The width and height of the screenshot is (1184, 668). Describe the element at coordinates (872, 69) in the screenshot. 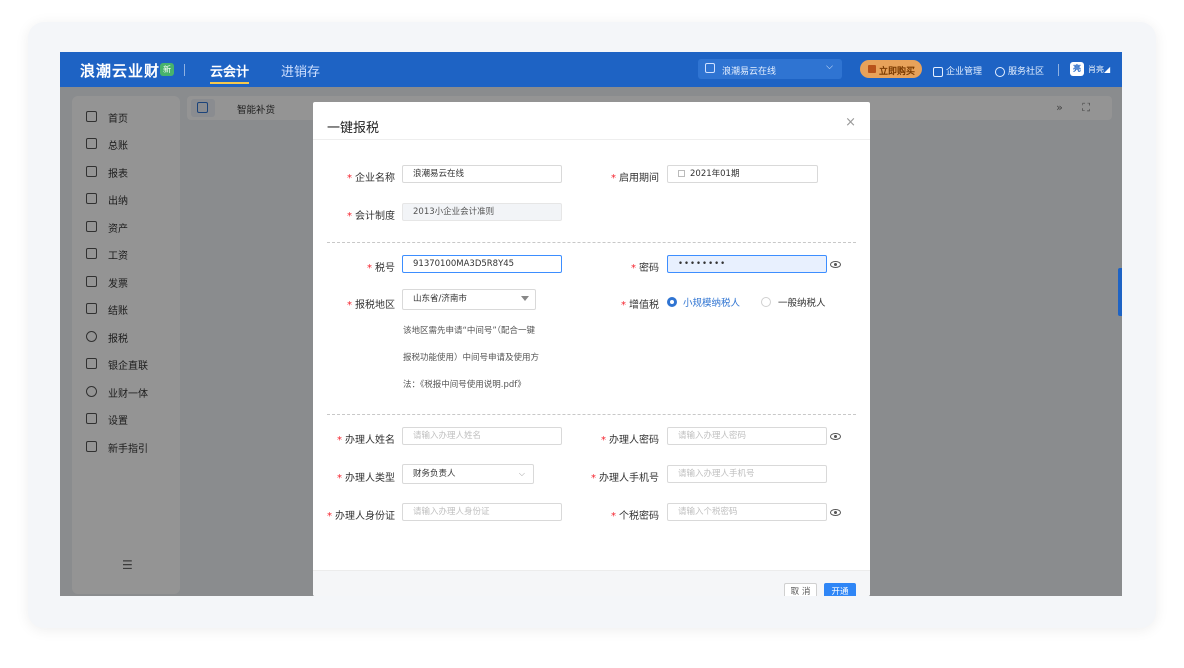

I see `cart-icon` at that location.